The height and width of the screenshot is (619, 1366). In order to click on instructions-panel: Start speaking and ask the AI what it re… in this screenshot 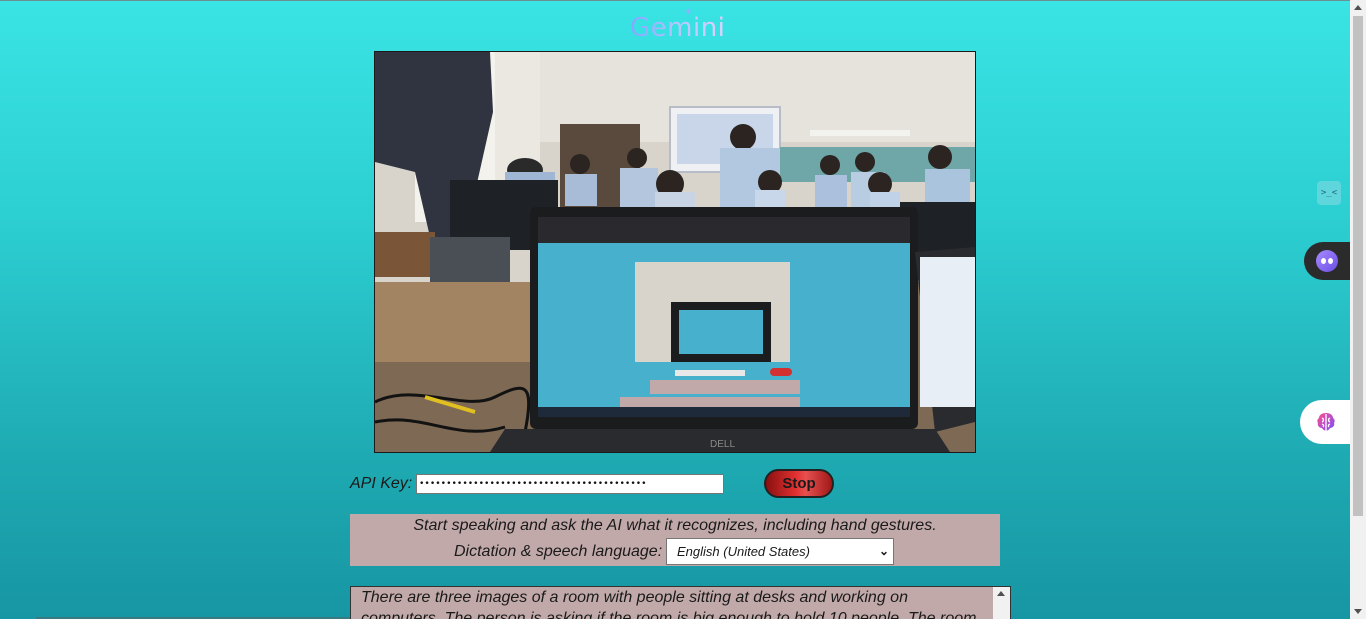, I will do `click(675, 540)`.